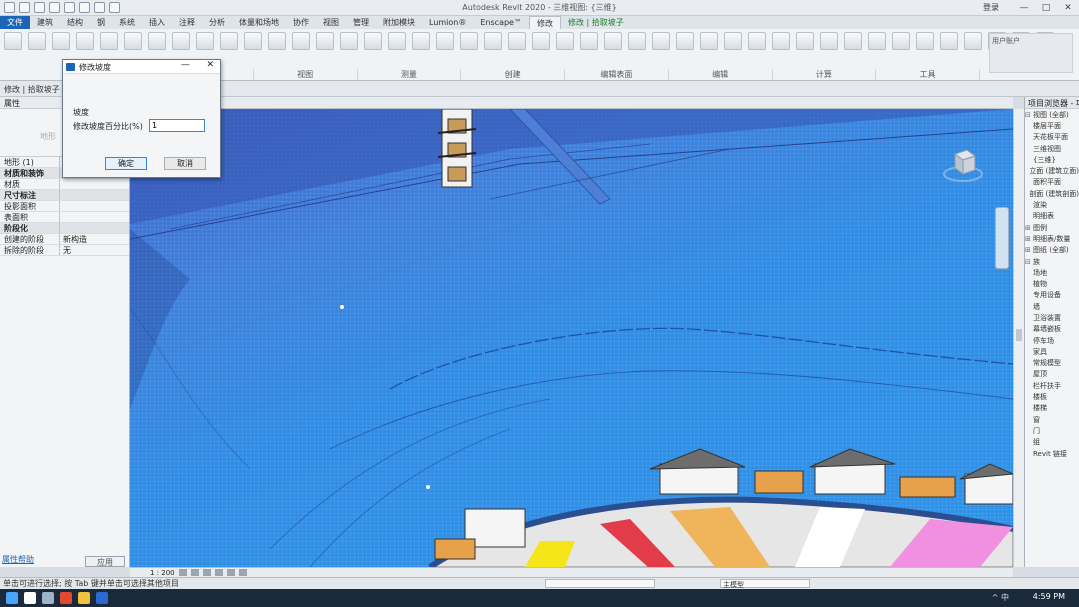  What do you see at coordinates (501, 22) in the screenshot?
I see `ribbon-tab: Enscape™` at bounding box center [501, 22].